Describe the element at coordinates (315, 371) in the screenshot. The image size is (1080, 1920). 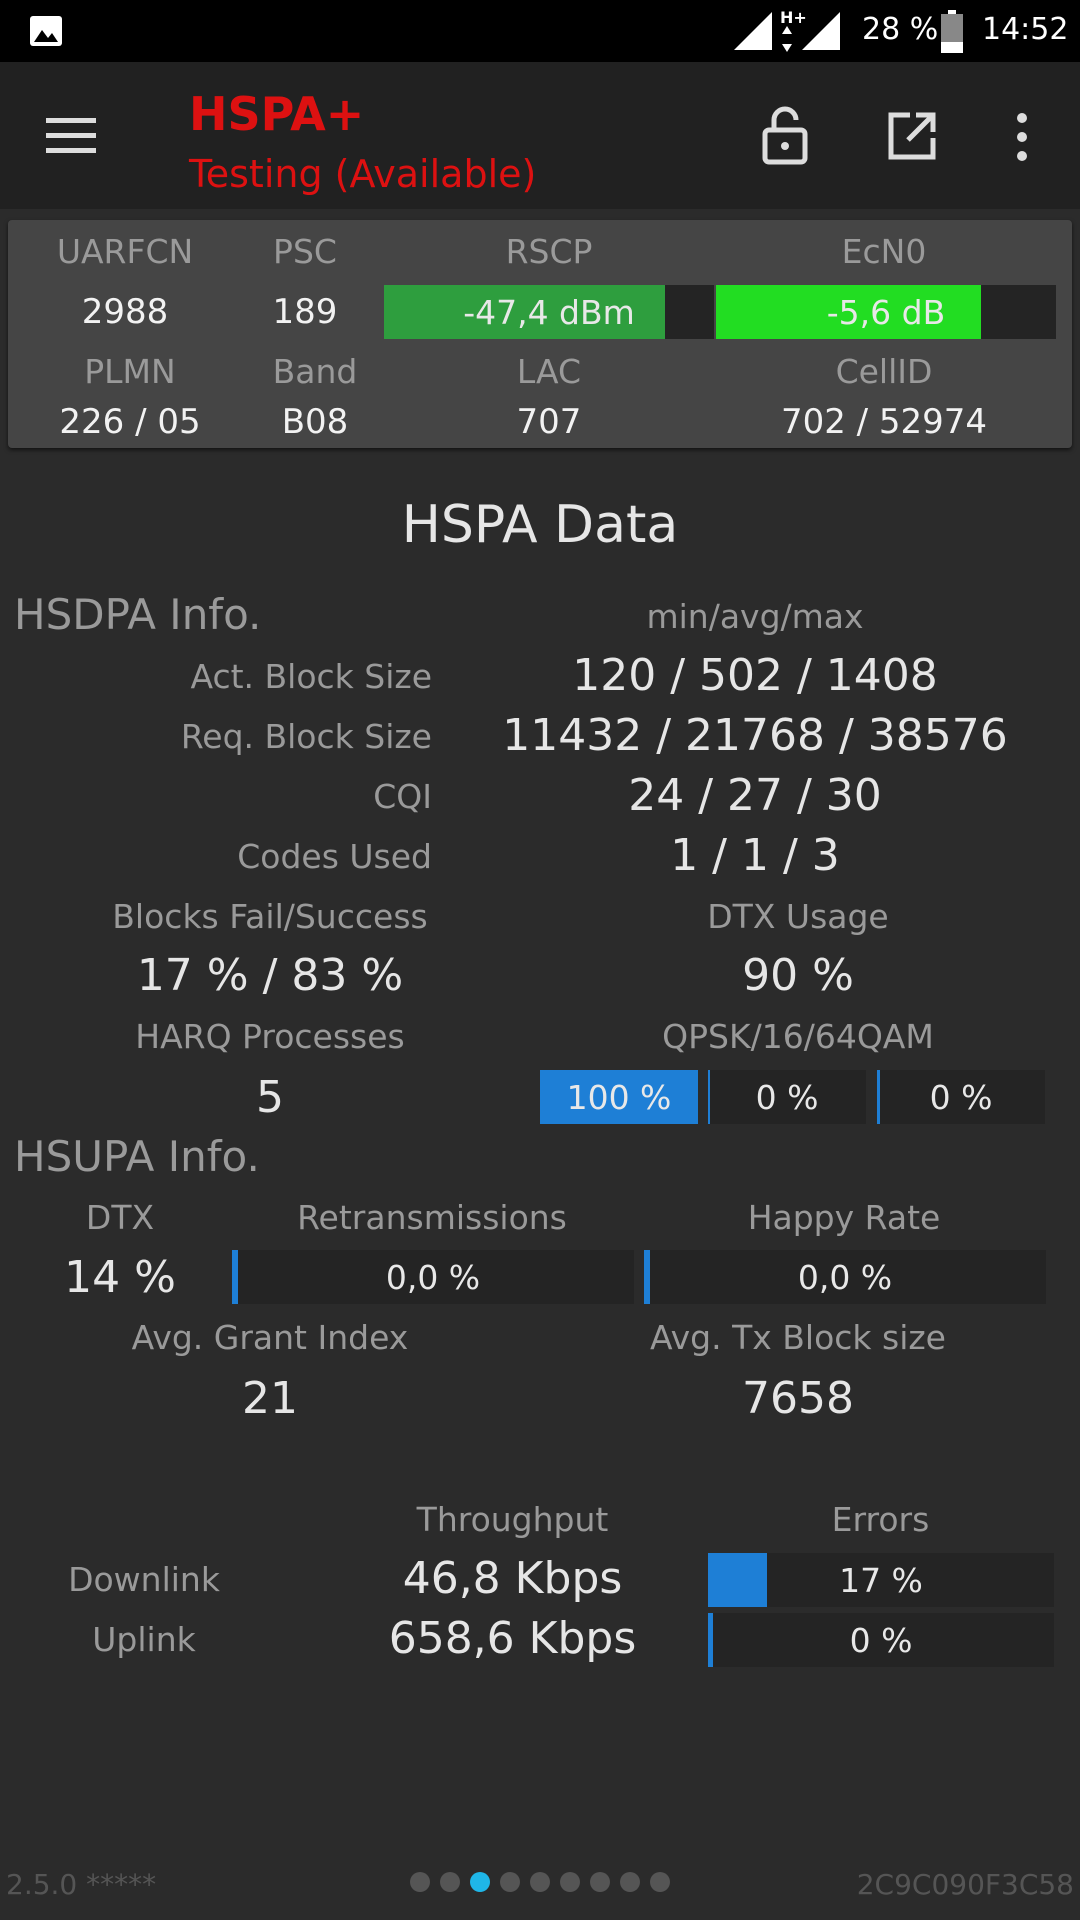
I see `band-label: Band` at that location.